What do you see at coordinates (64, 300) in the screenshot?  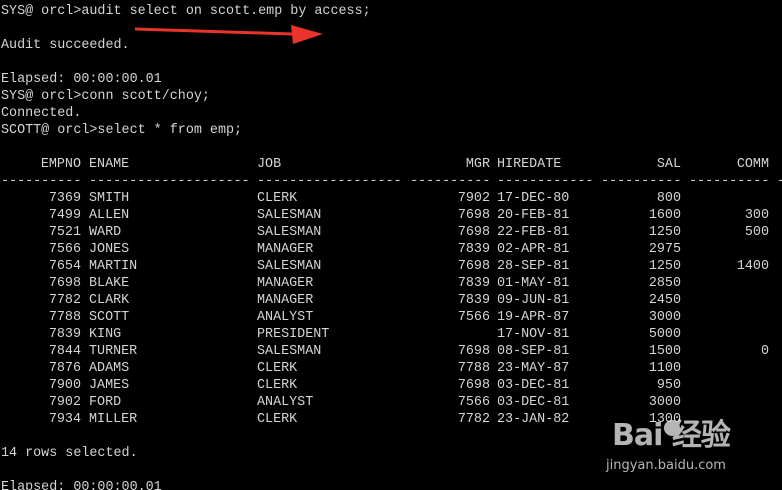 I see `cell-empno: 7782` at bounding box center [64, 300].